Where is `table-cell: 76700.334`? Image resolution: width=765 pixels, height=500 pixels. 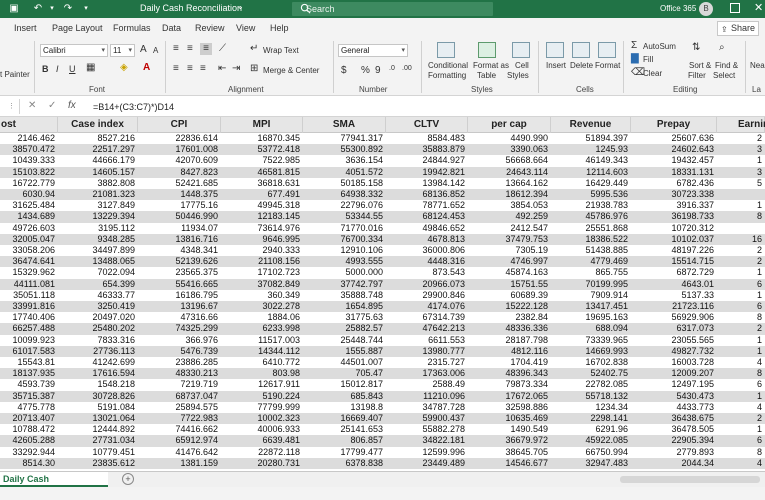 table-cell: 76700.334 is located at coordinates (344, 239).